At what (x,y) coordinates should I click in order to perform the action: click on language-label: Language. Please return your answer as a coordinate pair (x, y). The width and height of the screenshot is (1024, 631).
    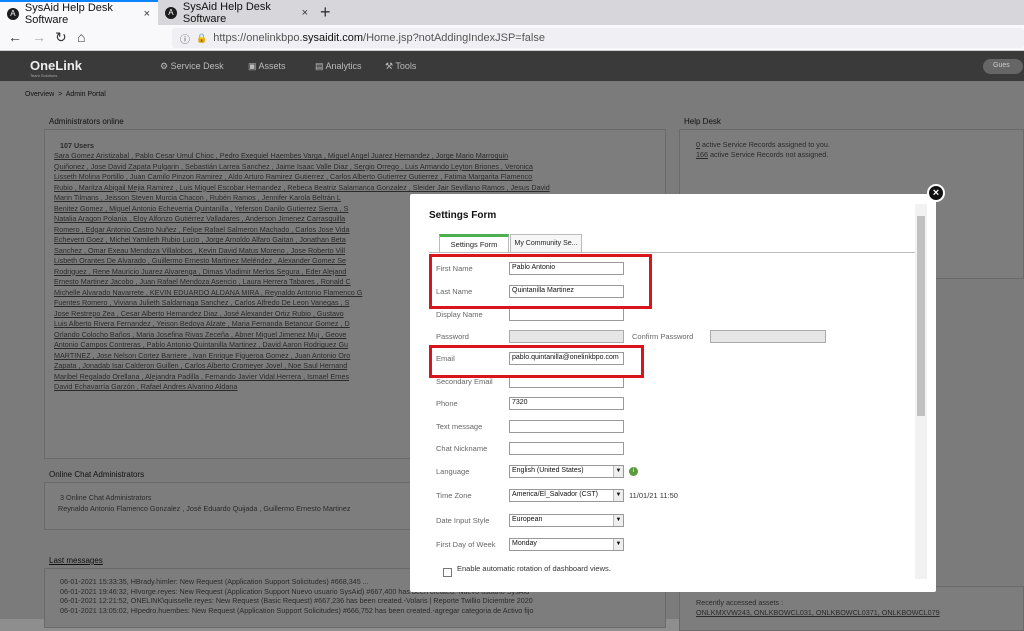
    Looking at the image, I should click on (453, 471).